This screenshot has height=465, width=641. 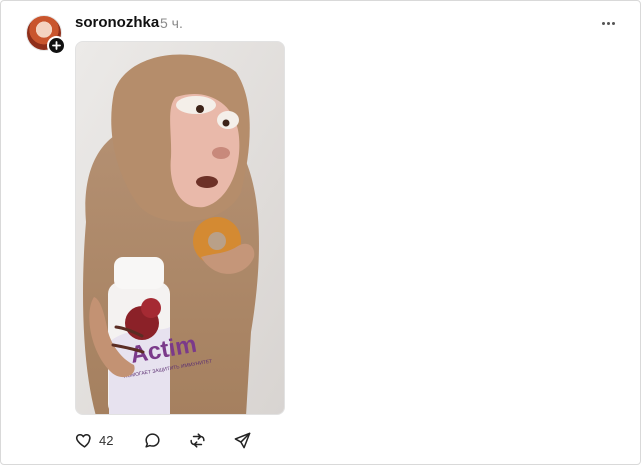 I want to click on like-count: 42, so click(x=106, y=440).